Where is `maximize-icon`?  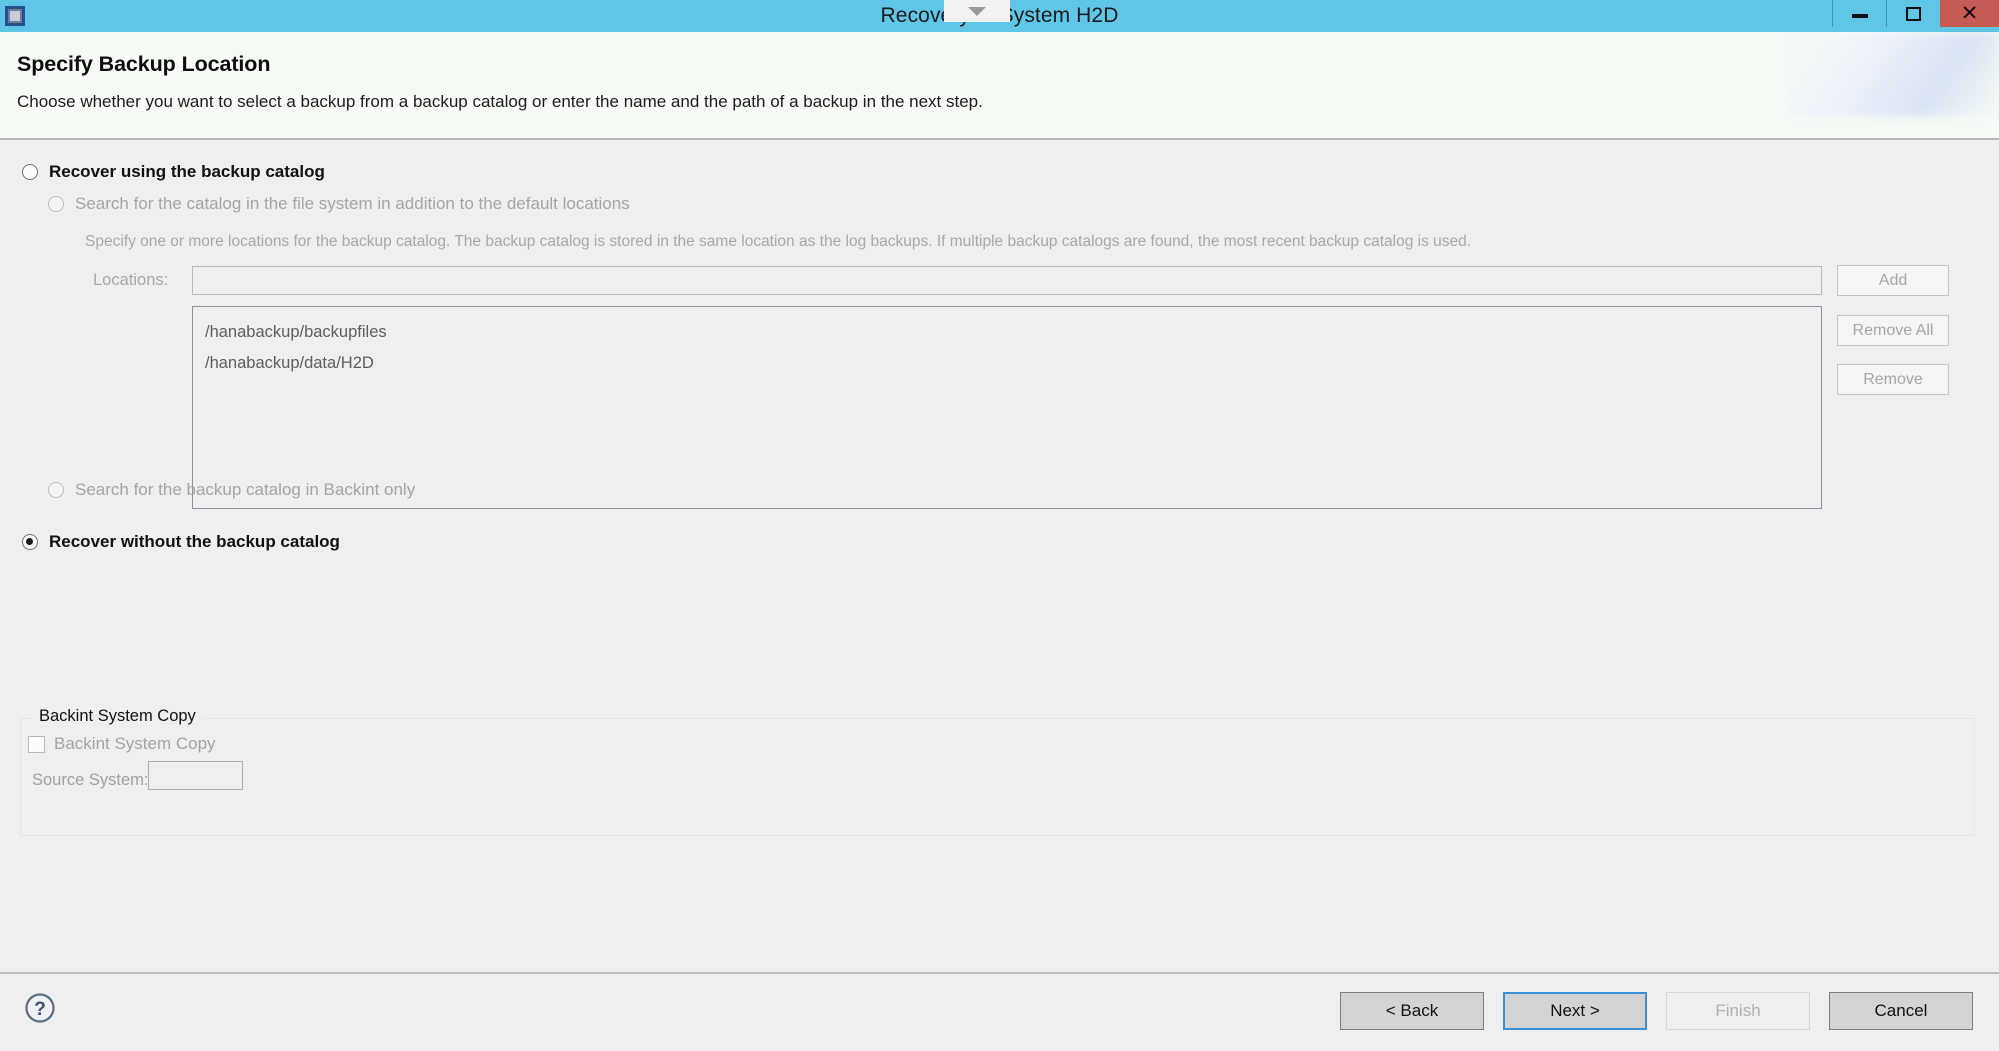
maximize-icon is located at coordinates (1913, 13).